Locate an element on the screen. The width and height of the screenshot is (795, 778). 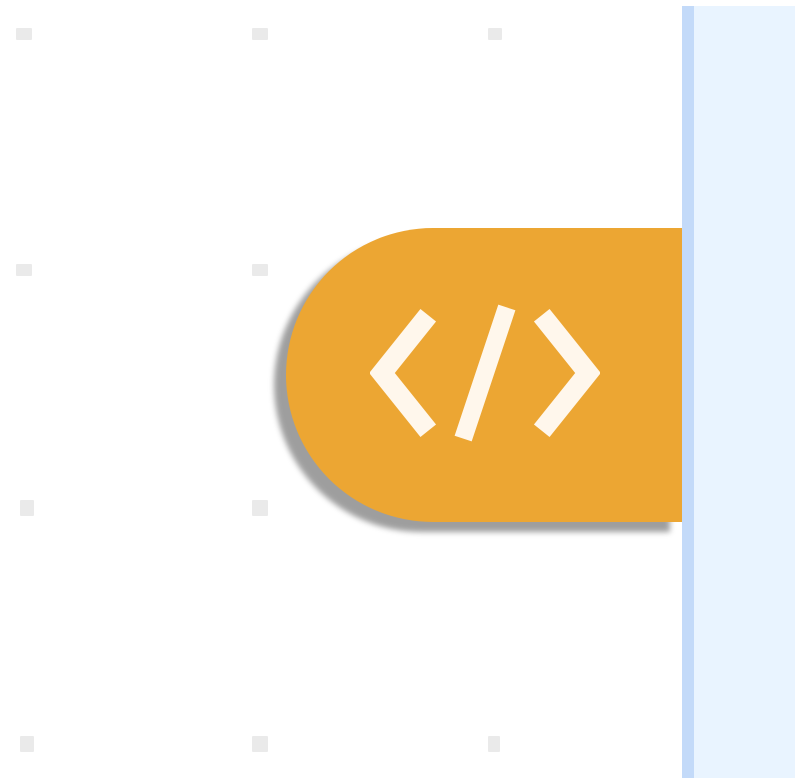
code-icon is located at coordinates (485, 373).